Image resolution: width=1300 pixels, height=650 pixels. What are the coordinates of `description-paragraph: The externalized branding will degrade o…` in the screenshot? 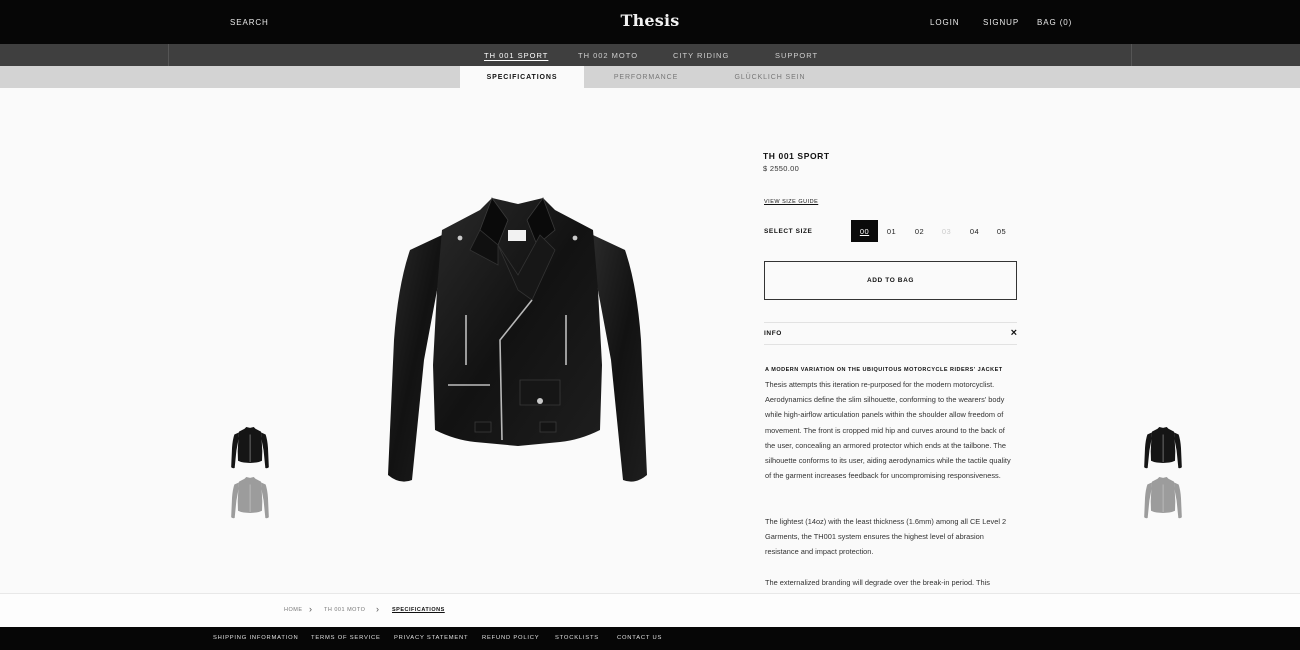 It's located at (877, 582).